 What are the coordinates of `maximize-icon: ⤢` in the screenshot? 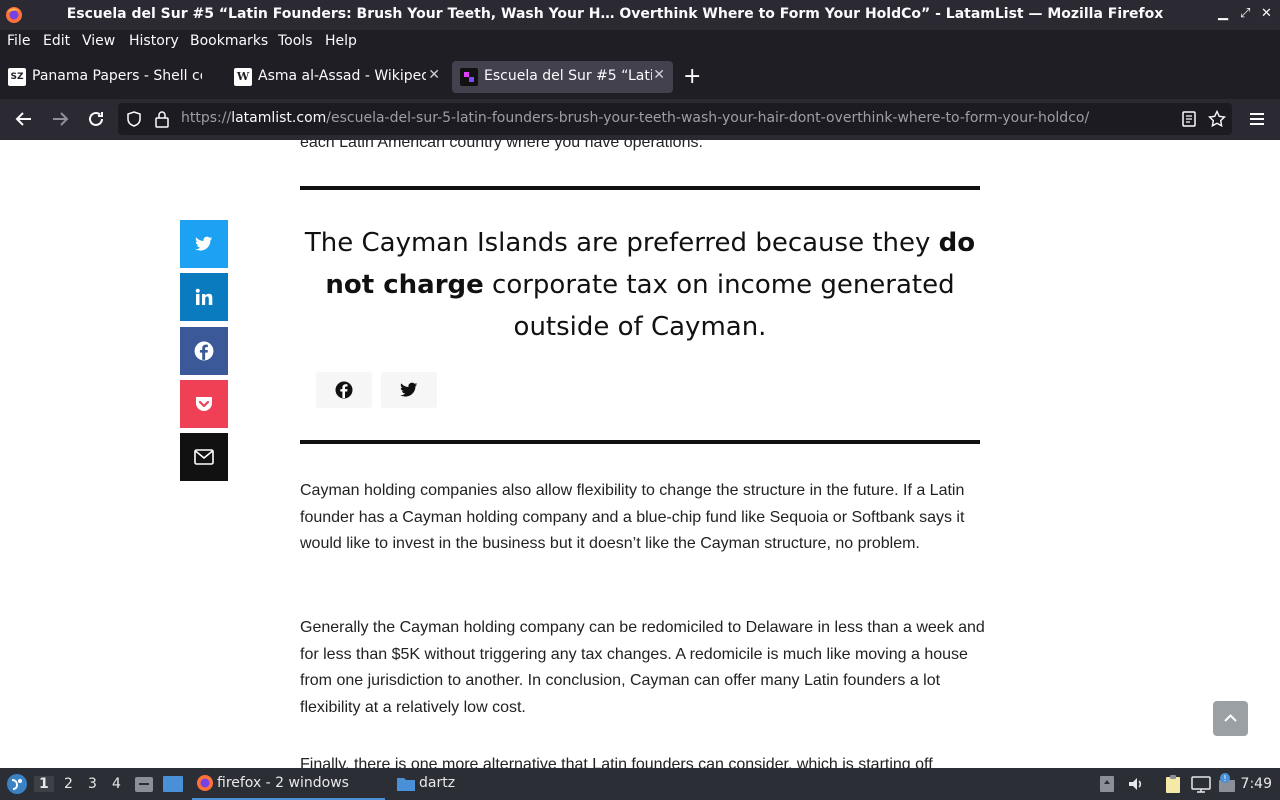 It's located at (1245, 13).